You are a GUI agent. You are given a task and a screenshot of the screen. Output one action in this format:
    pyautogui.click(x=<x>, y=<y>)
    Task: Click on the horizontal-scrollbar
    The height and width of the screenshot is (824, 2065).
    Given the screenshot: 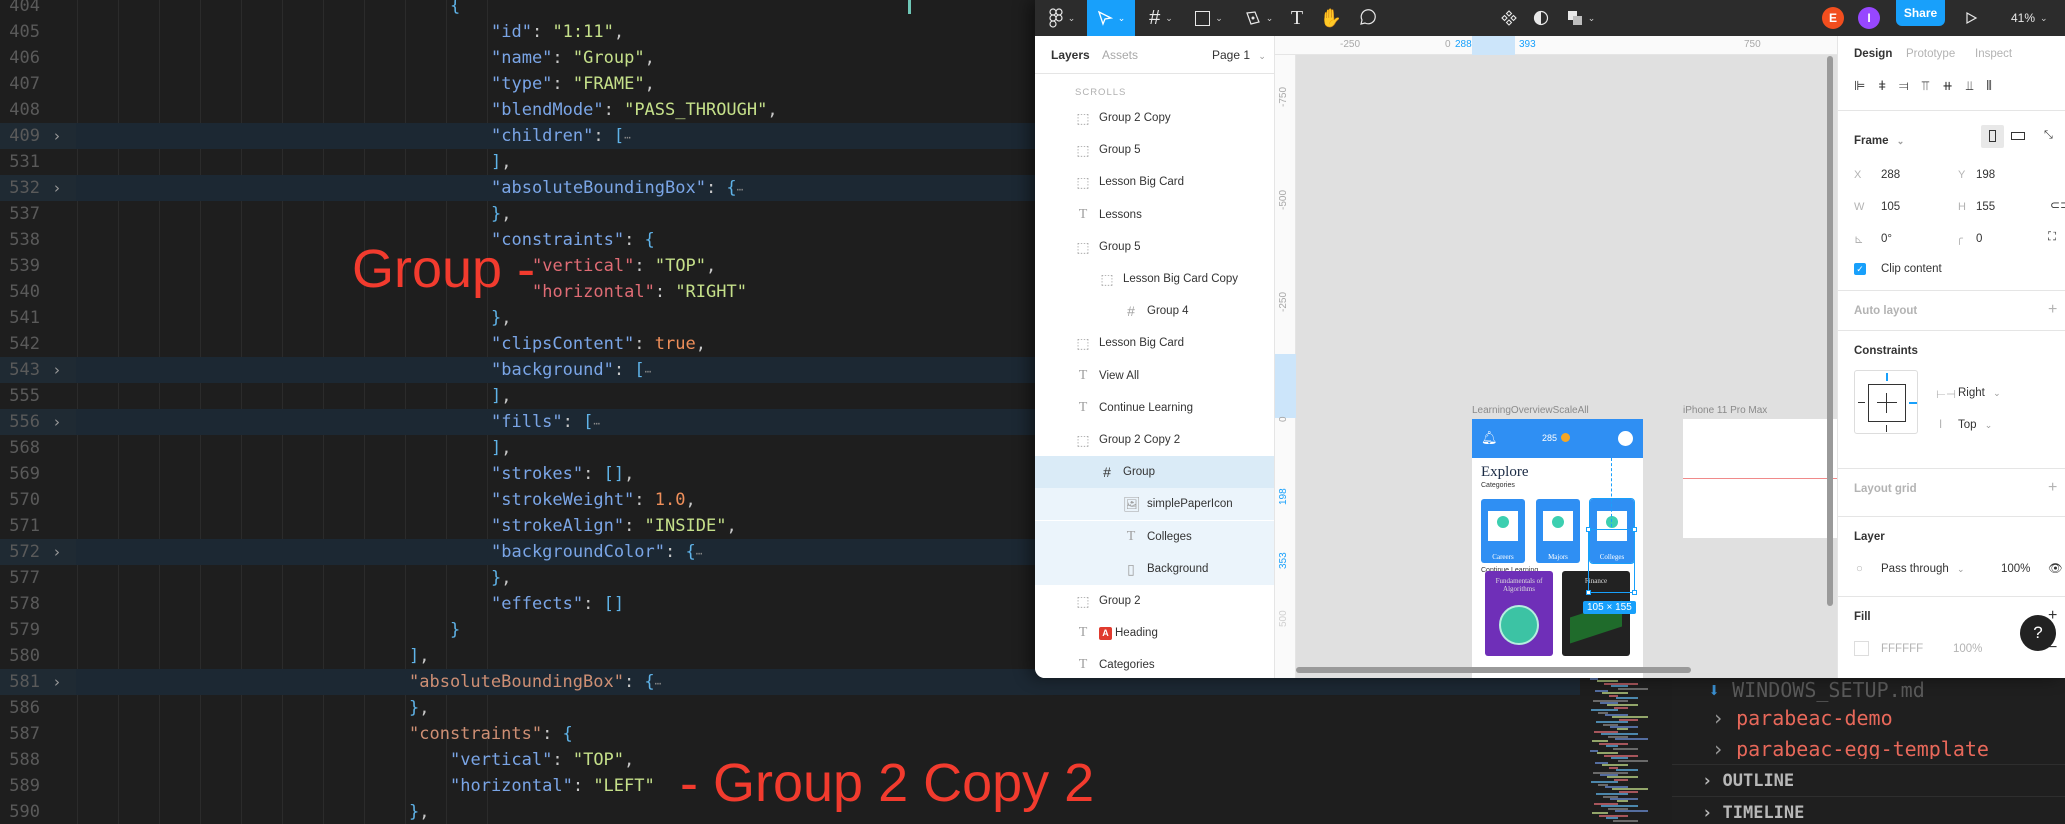 What is the action you would take?
    pyautogui.click(x=1493, y=670)
    